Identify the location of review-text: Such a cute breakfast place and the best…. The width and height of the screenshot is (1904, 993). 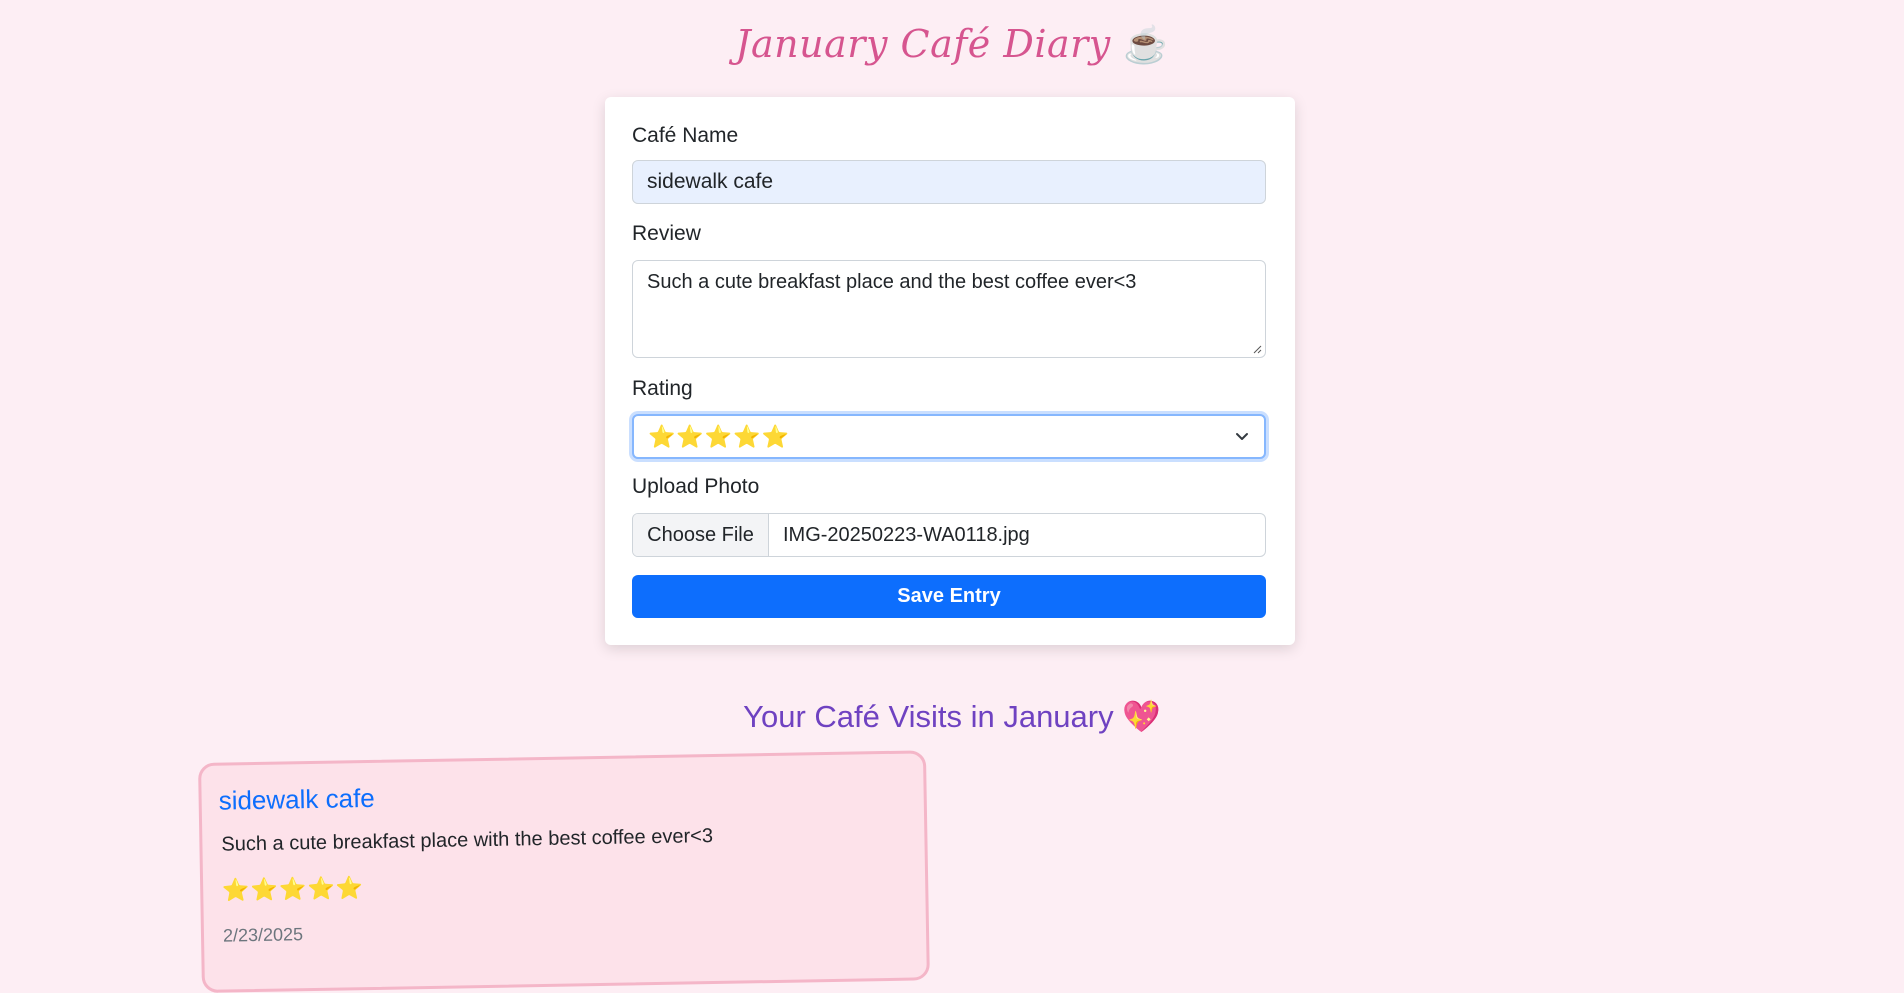
(892, 282).